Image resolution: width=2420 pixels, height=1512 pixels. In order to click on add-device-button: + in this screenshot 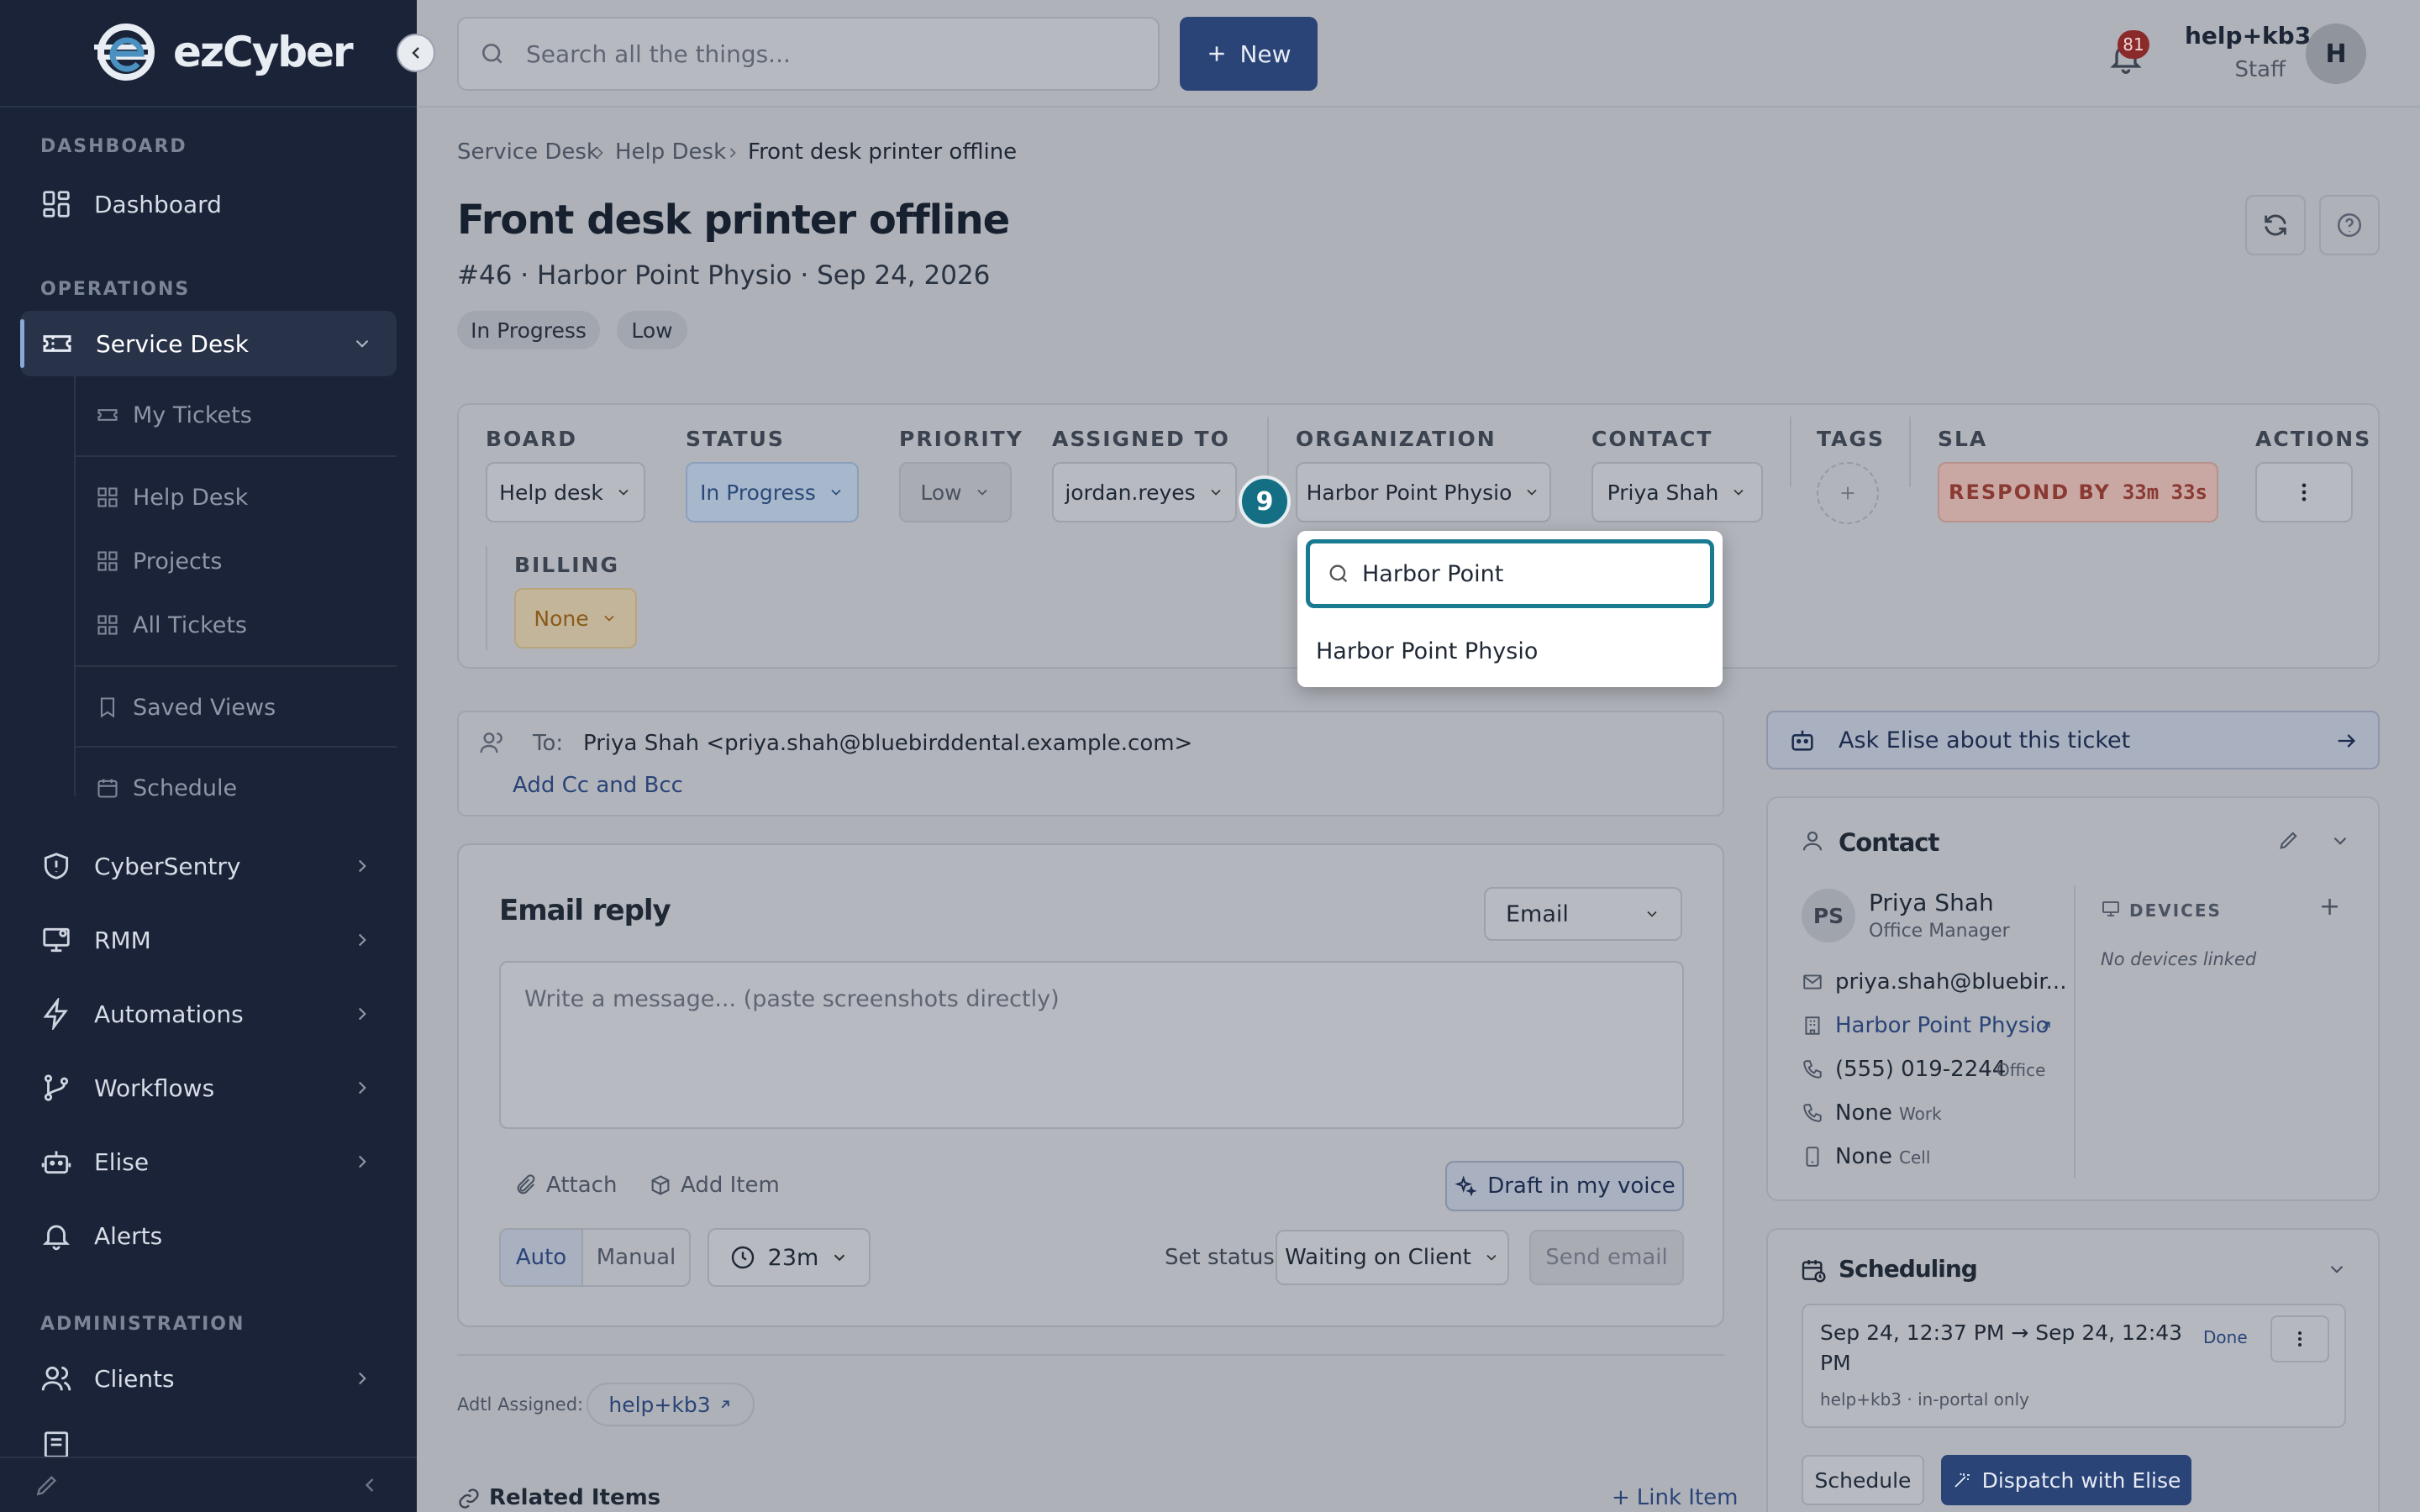, I will do `click(2329, 906)`.